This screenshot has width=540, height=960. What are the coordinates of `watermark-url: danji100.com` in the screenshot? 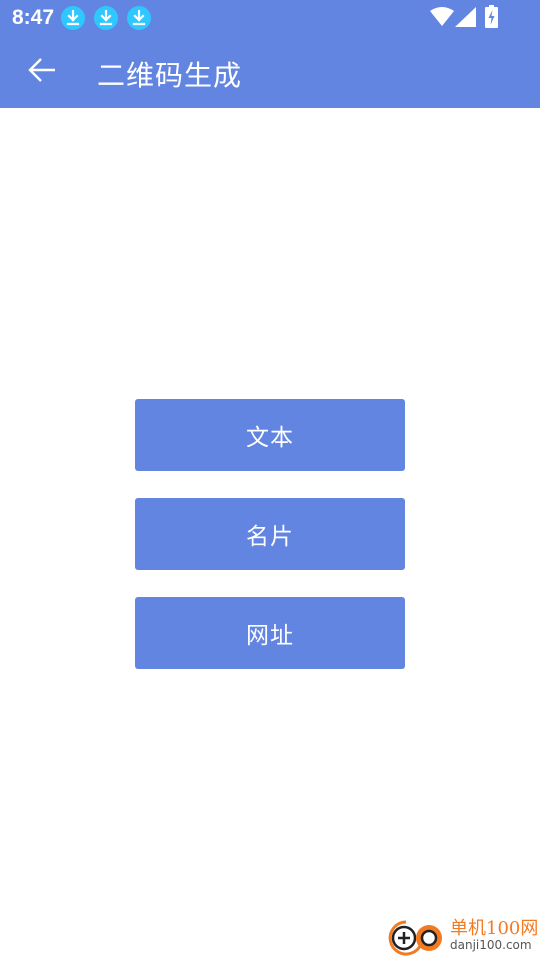 It's located at (491, 945).